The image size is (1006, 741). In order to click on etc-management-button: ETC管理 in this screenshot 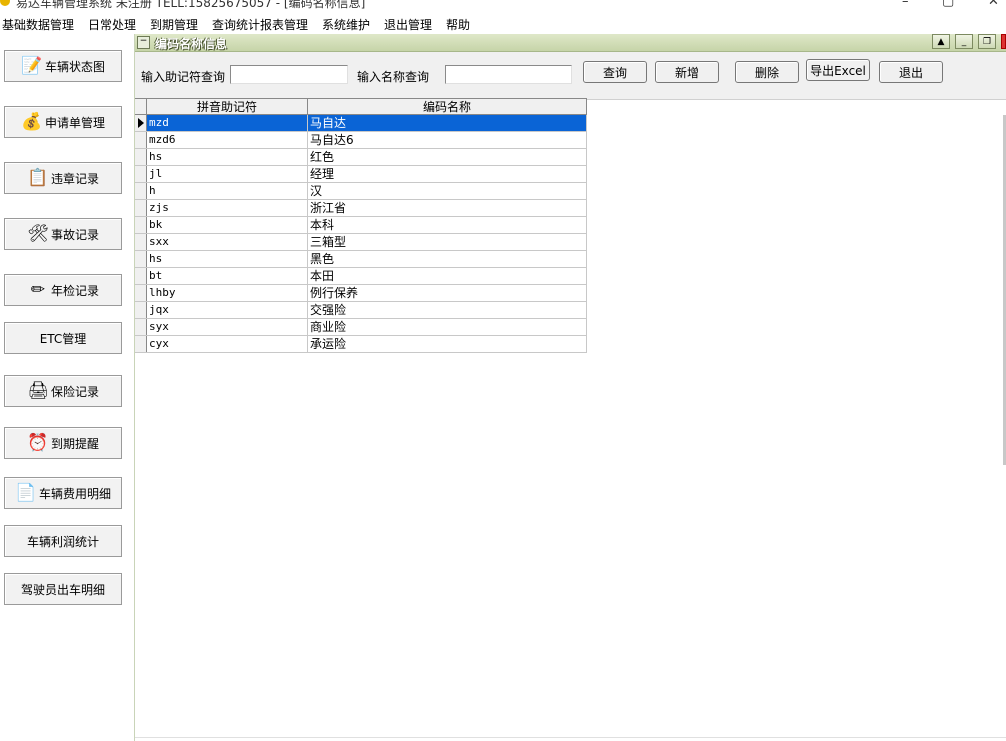, I will do `click(63, 338)`.